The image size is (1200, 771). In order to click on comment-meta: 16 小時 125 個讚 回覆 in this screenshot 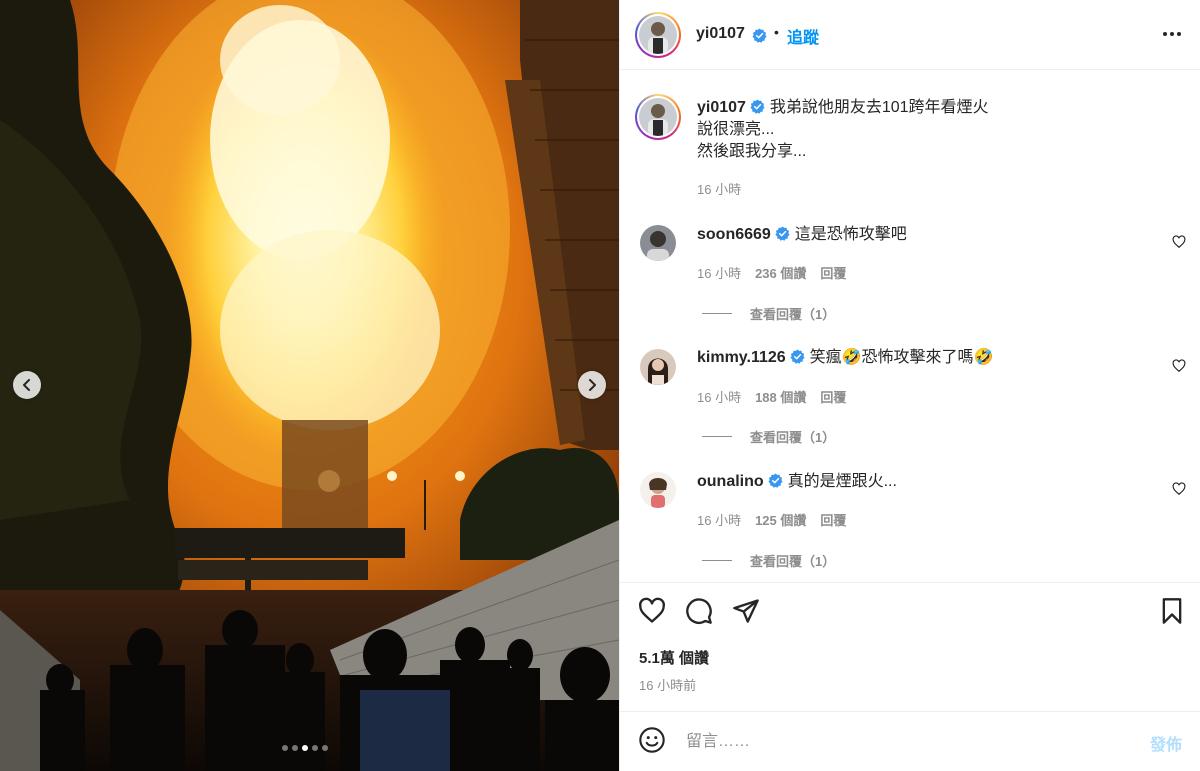, I will do `click(771, 519)`.